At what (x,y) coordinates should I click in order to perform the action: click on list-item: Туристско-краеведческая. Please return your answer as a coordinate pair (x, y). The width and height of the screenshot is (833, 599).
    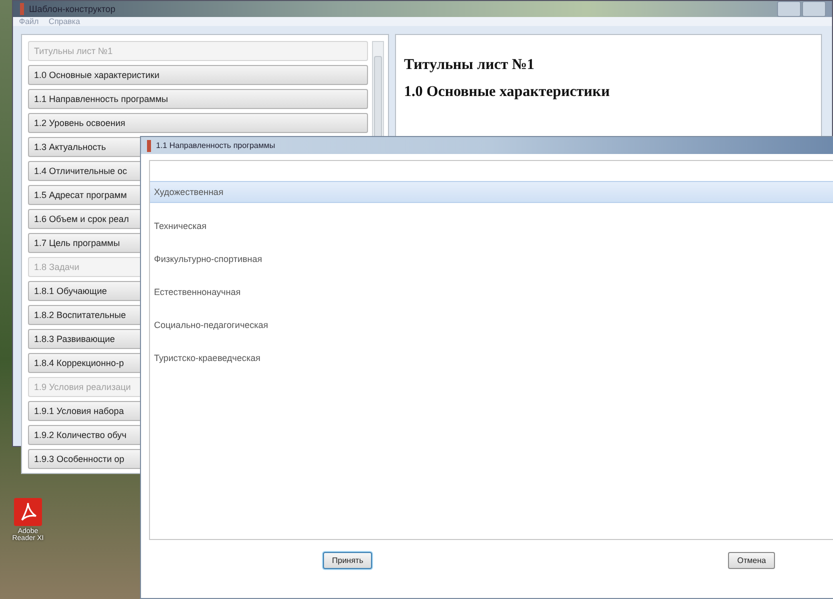
    Looking at the image, I should click on (491, 358).